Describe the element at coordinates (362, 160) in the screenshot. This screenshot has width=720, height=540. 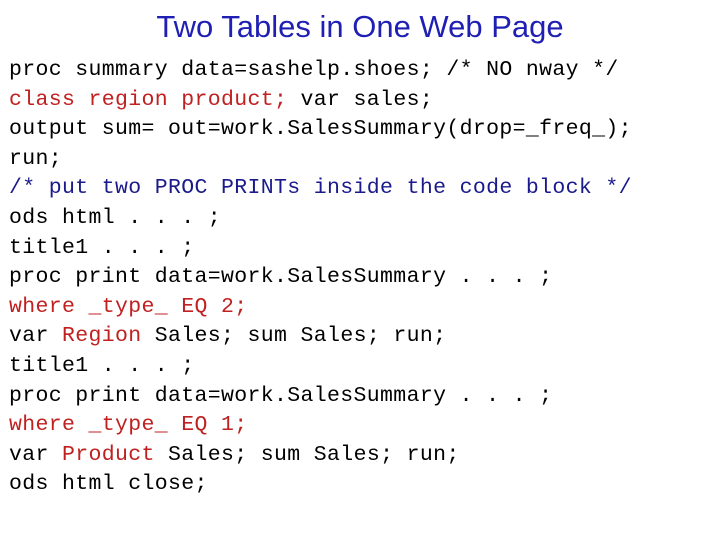
I see `code-line: run;` at that location.